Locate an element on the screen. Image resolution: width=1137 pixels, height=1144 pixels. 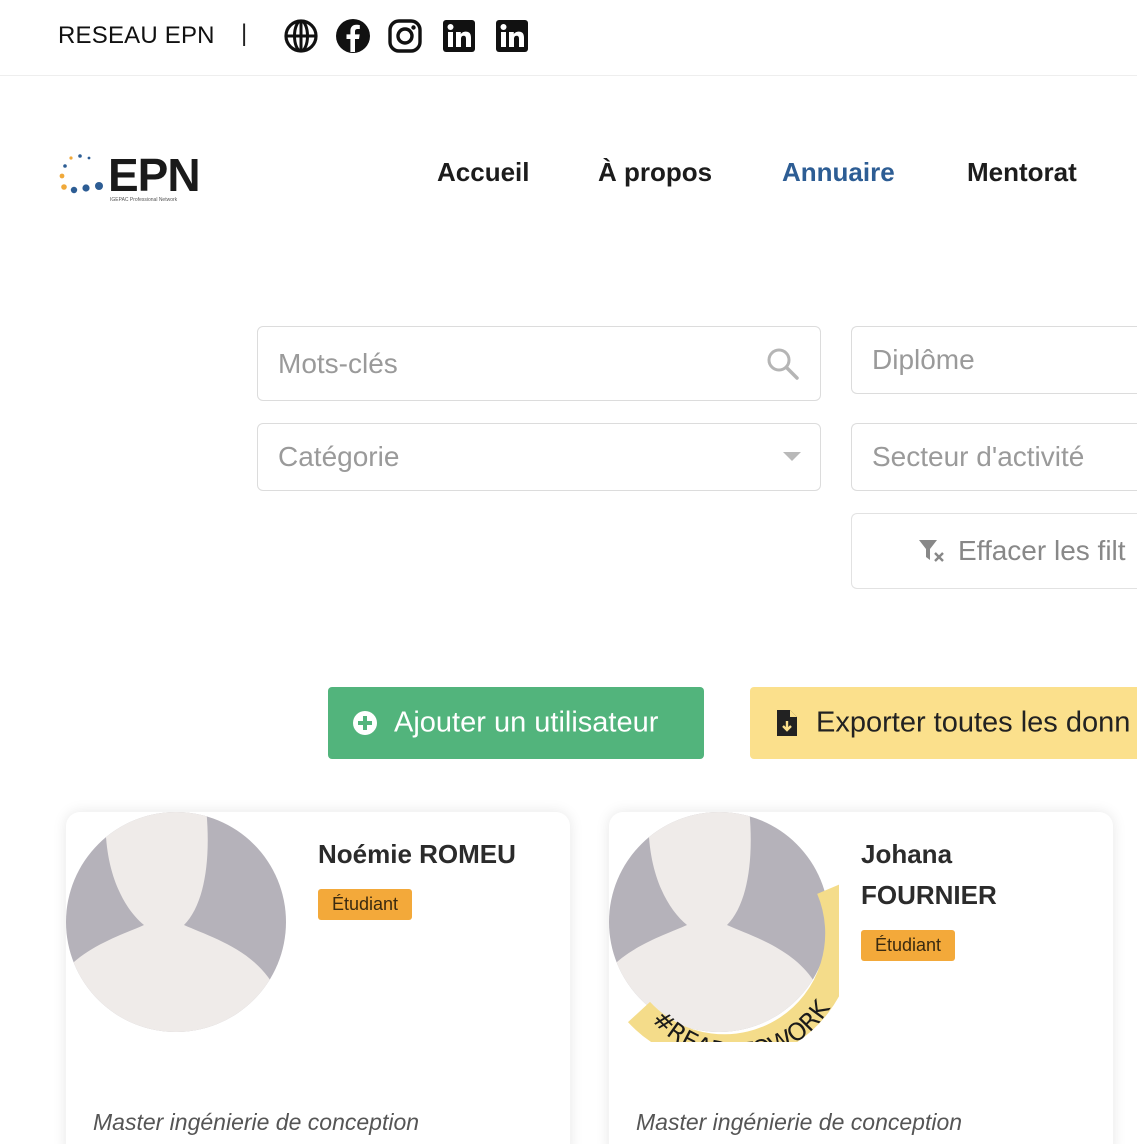
sector-placeholder: Secteur d'activité is located at coordinates (978, 456).